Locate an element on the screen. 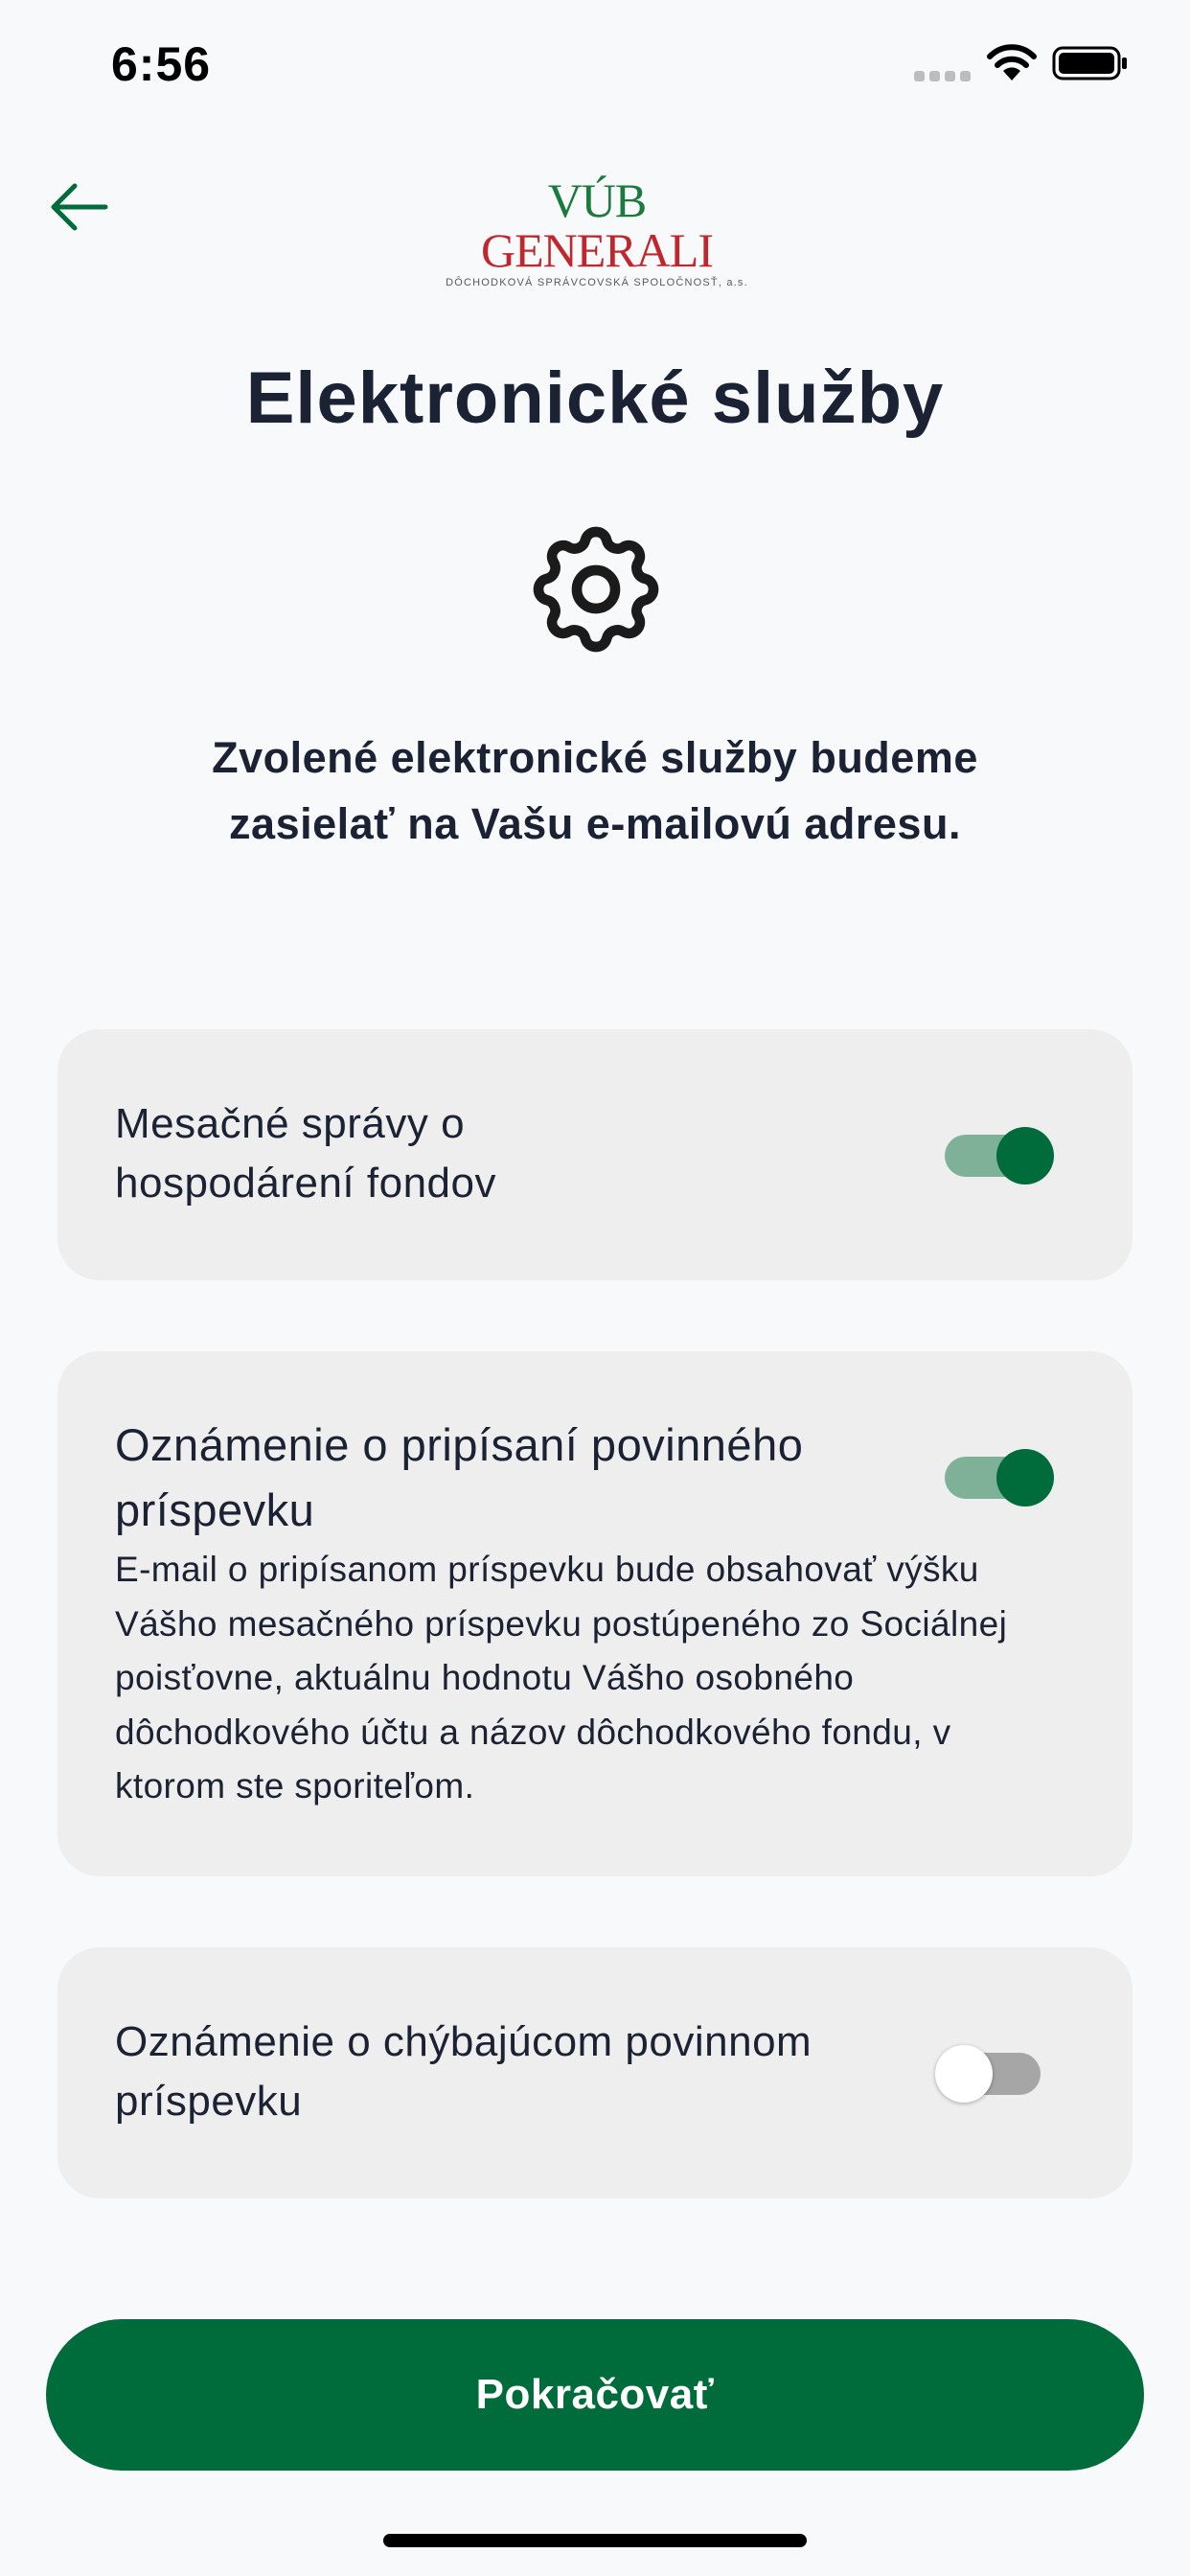  service-card-monthly-reports: Mesačné správy o hospodárení fondov is located at coordinates (595, 1154).